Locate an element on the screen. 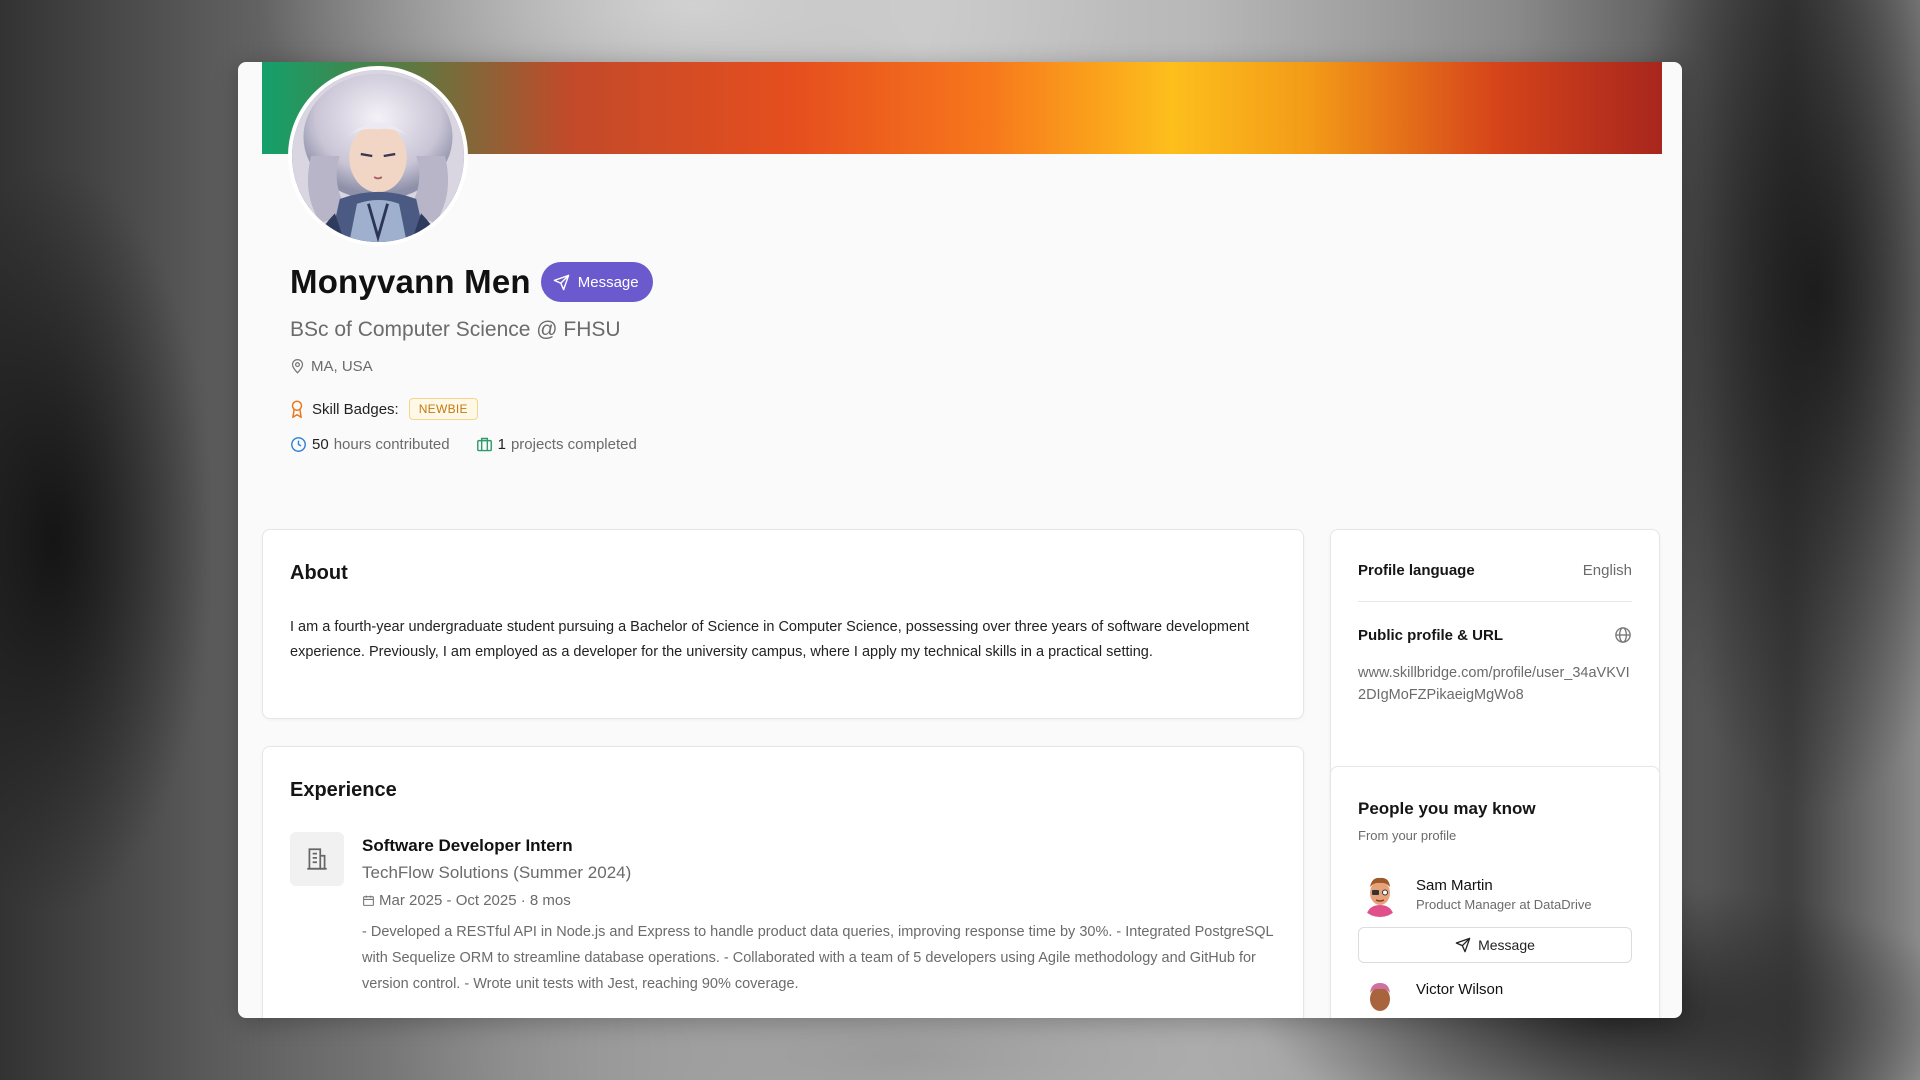 The height and width of the screenshot is (1080, 1920). projects-value: 1 is located at coordinates (501, 444).